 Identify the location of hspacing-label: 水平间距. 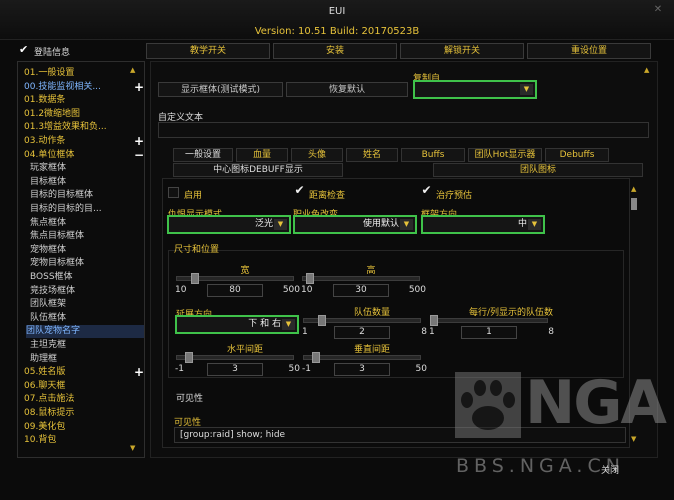
(244, 350).